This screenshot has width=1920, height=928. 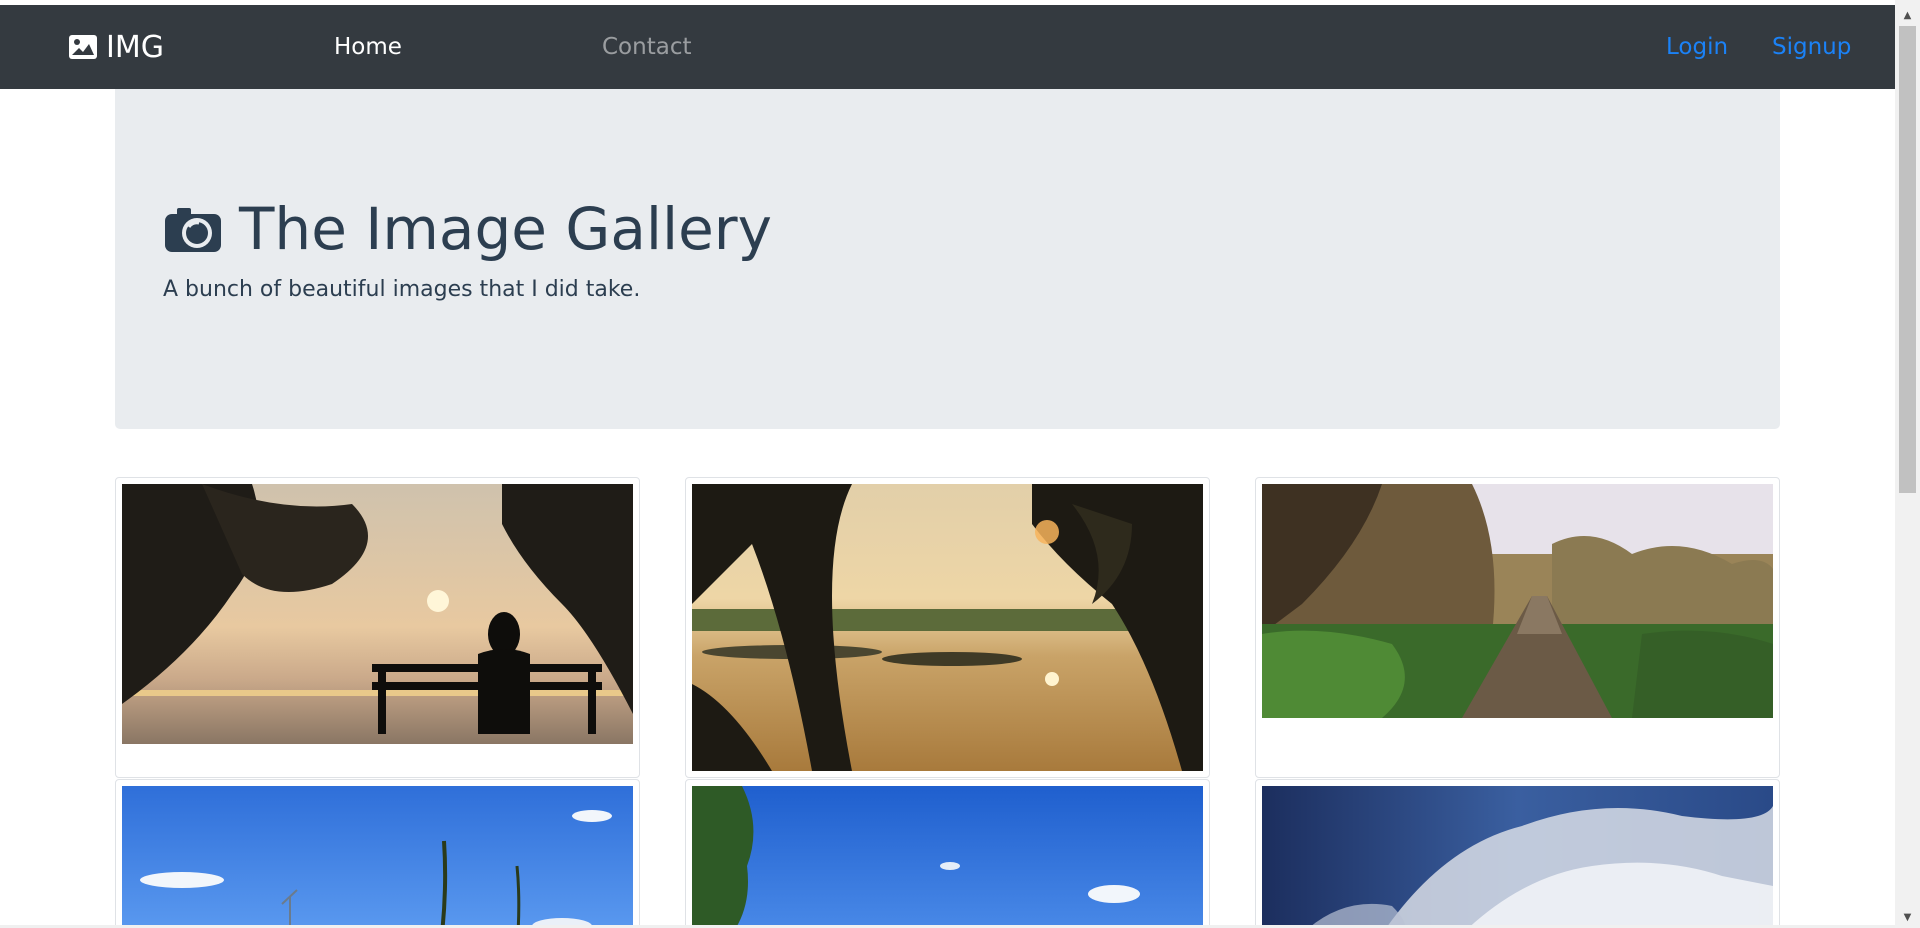 I want to click on vertical-scrollbar: ▲ ▼, so click(x=1907, y=464).